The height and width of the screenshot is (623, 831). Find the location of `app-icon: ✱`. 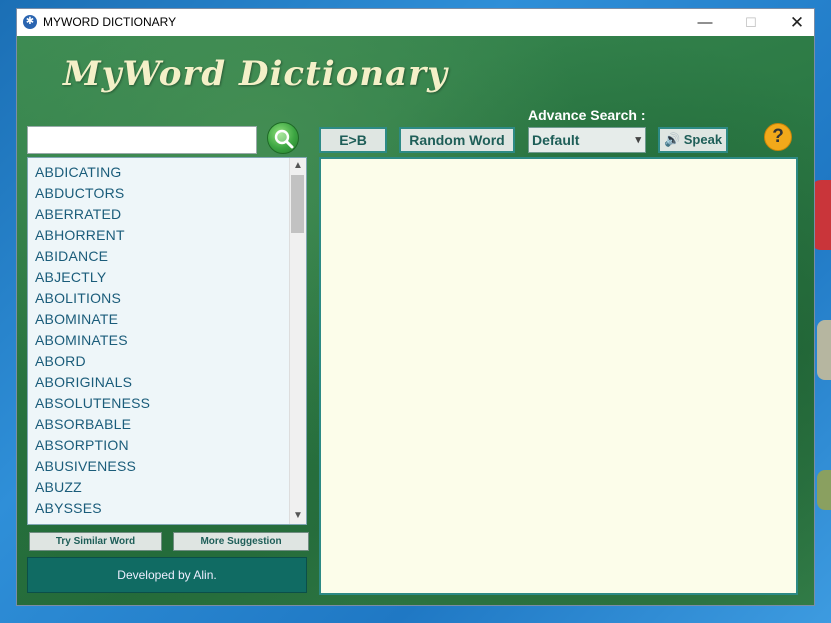

app-icon: ✱ is located at coordinates (30, 22).